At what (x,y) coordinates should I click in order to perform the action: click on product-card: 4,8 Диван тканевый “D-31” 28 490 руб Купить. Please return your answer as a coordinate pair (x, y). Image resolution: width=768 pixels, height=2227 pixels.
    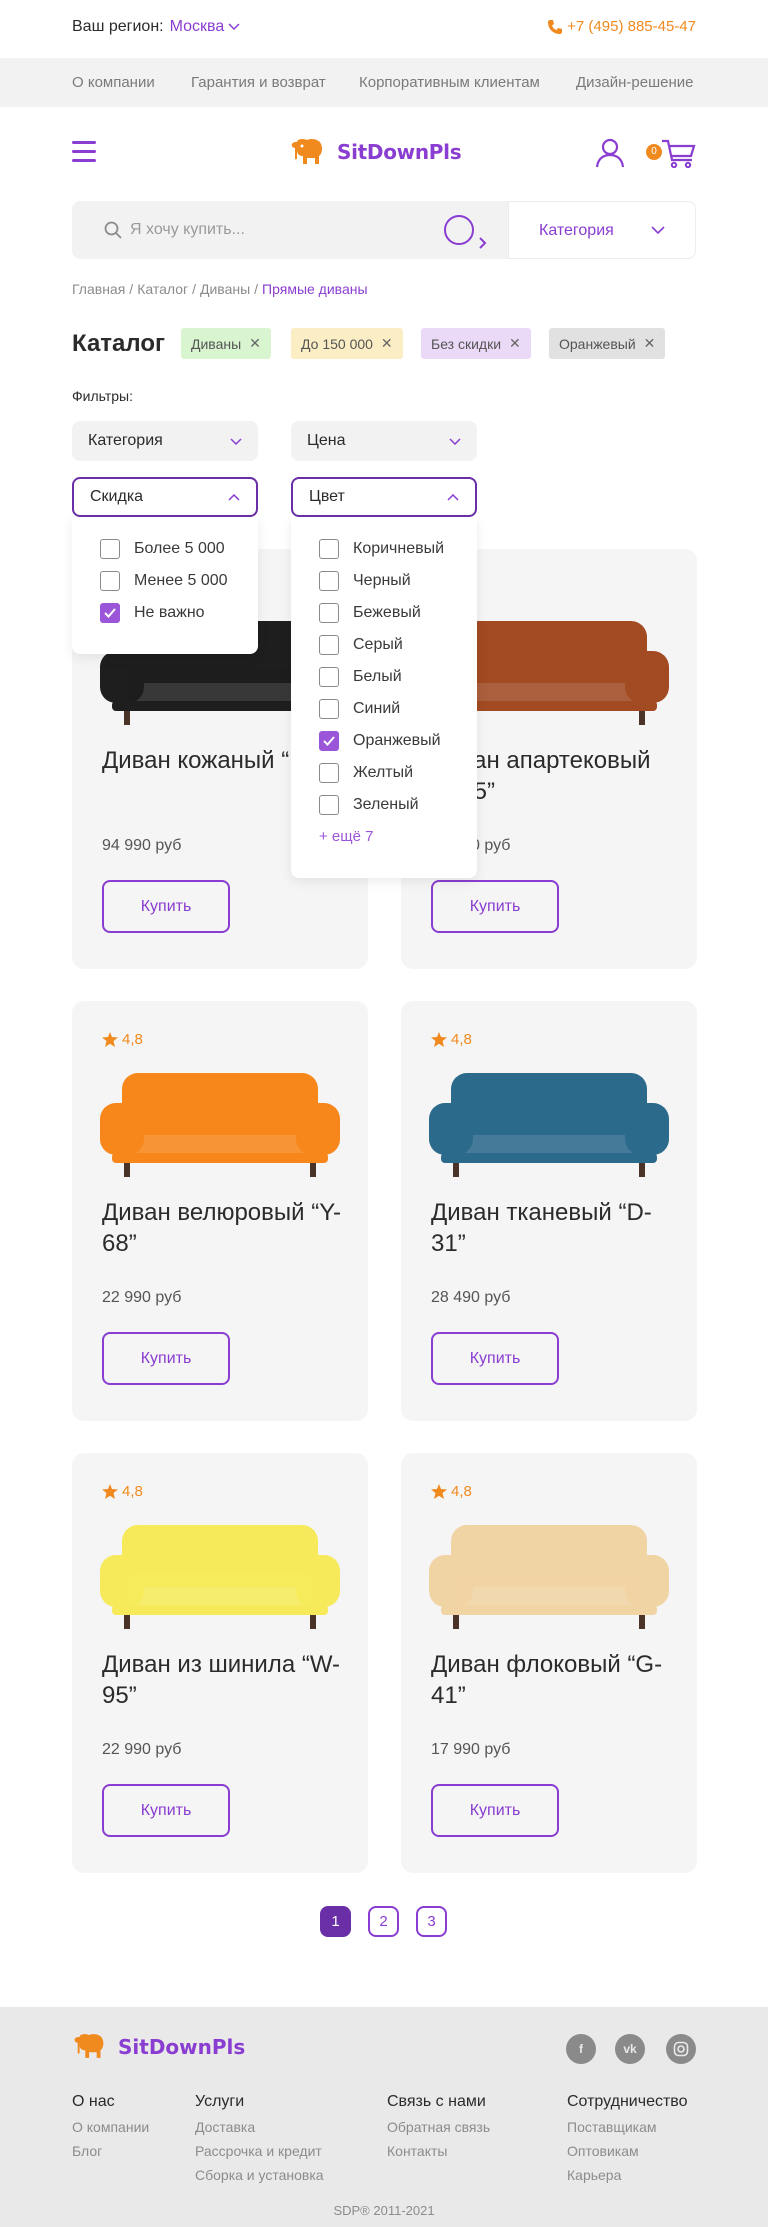
    Looking at the image, I should click on (549, 1211).